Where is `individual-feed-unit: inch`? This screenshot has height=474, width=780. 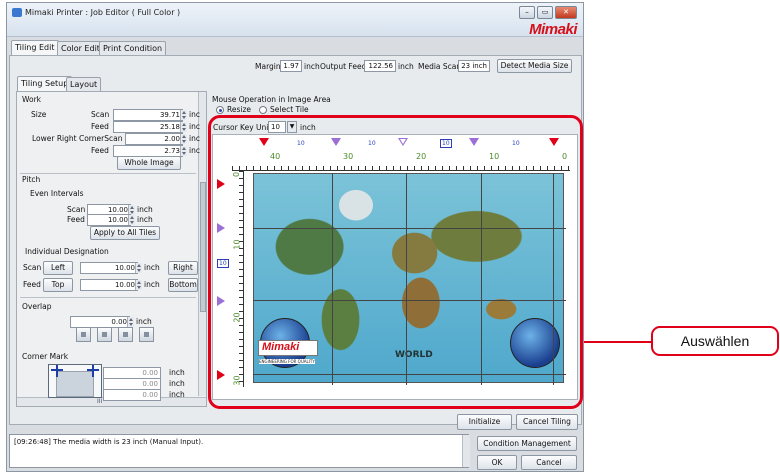 individual-feed-unit: inch is located at coordinates (152, 284).